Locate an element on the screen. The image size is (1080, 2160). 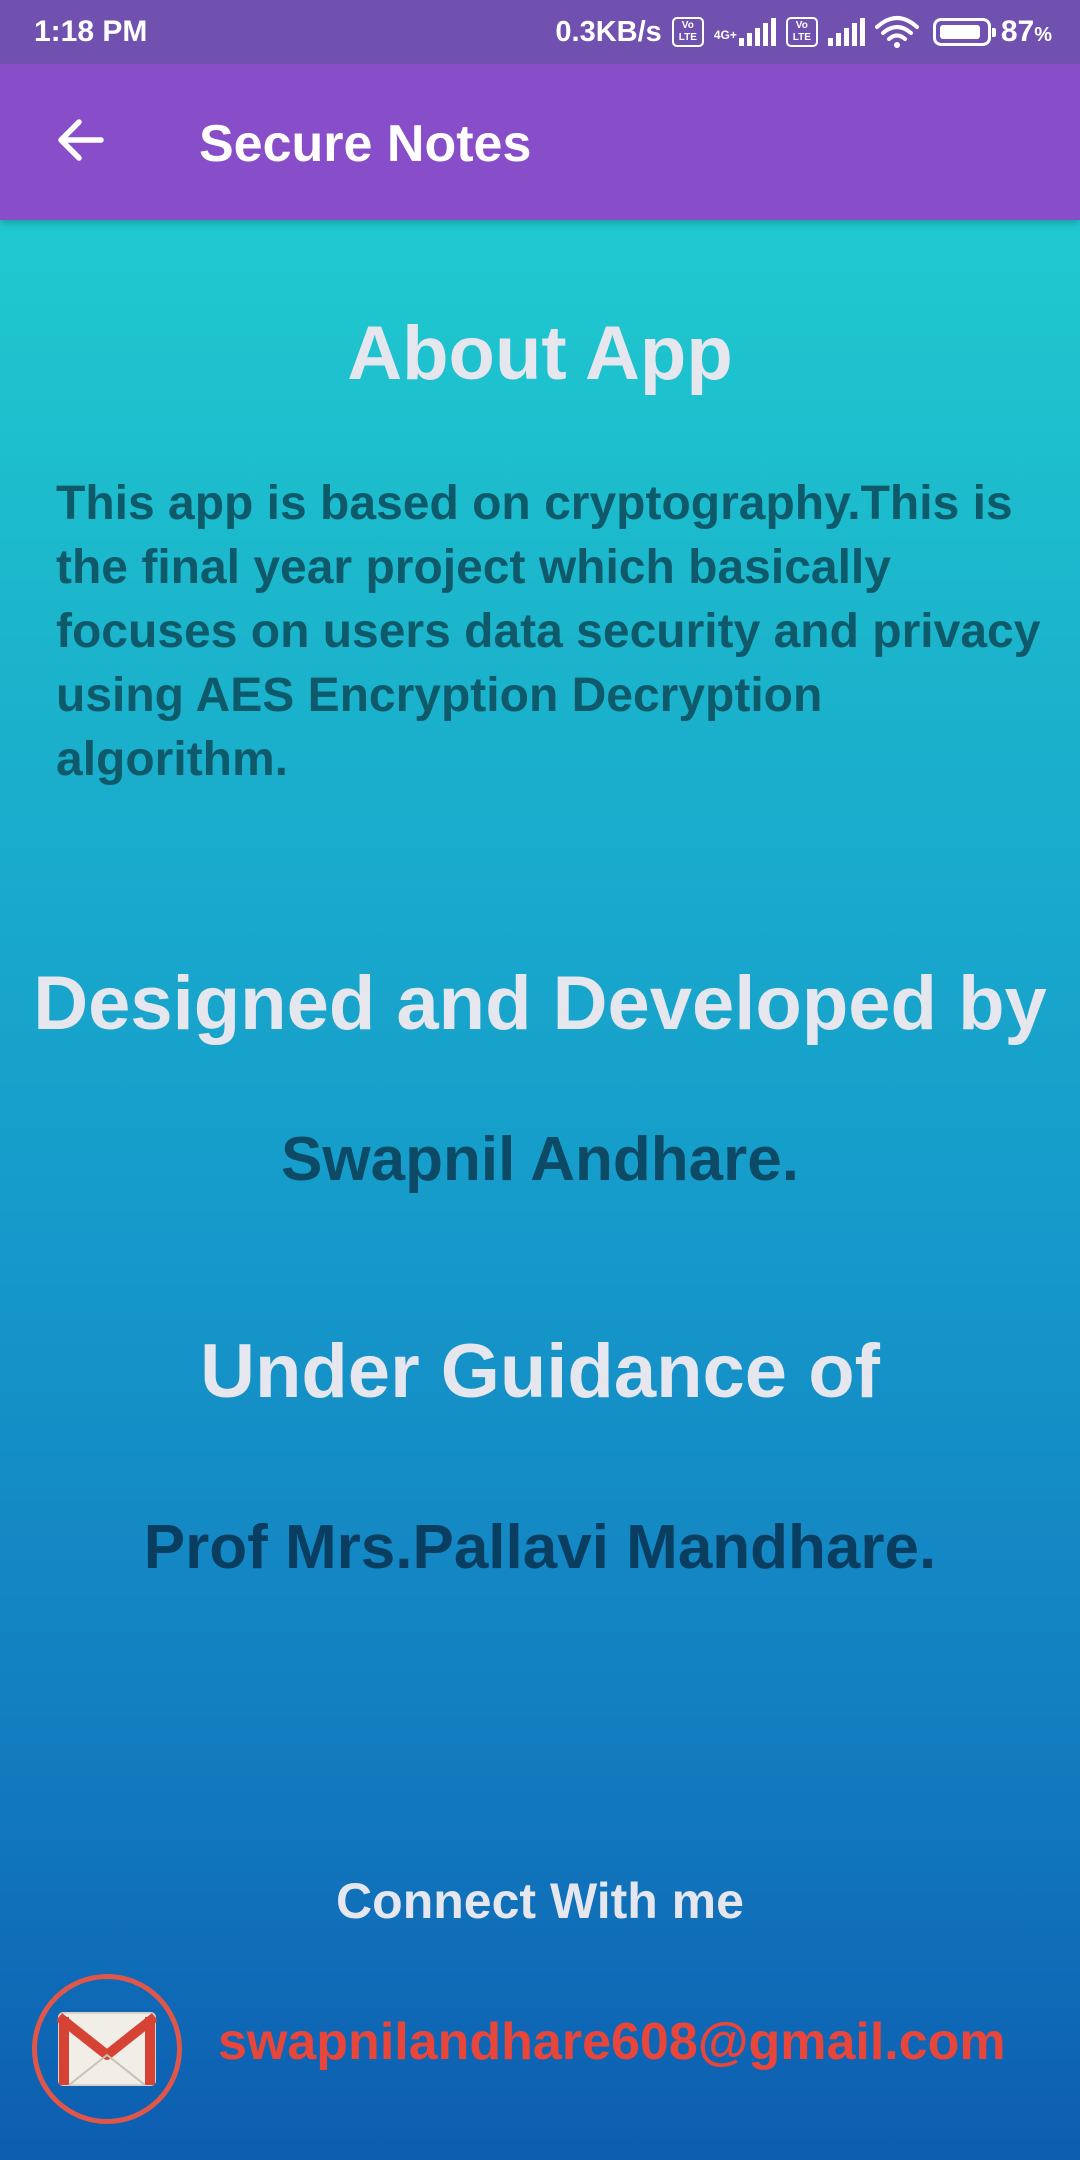
volte-icon-2: Vo LTE is located at coordinates (801, 32).